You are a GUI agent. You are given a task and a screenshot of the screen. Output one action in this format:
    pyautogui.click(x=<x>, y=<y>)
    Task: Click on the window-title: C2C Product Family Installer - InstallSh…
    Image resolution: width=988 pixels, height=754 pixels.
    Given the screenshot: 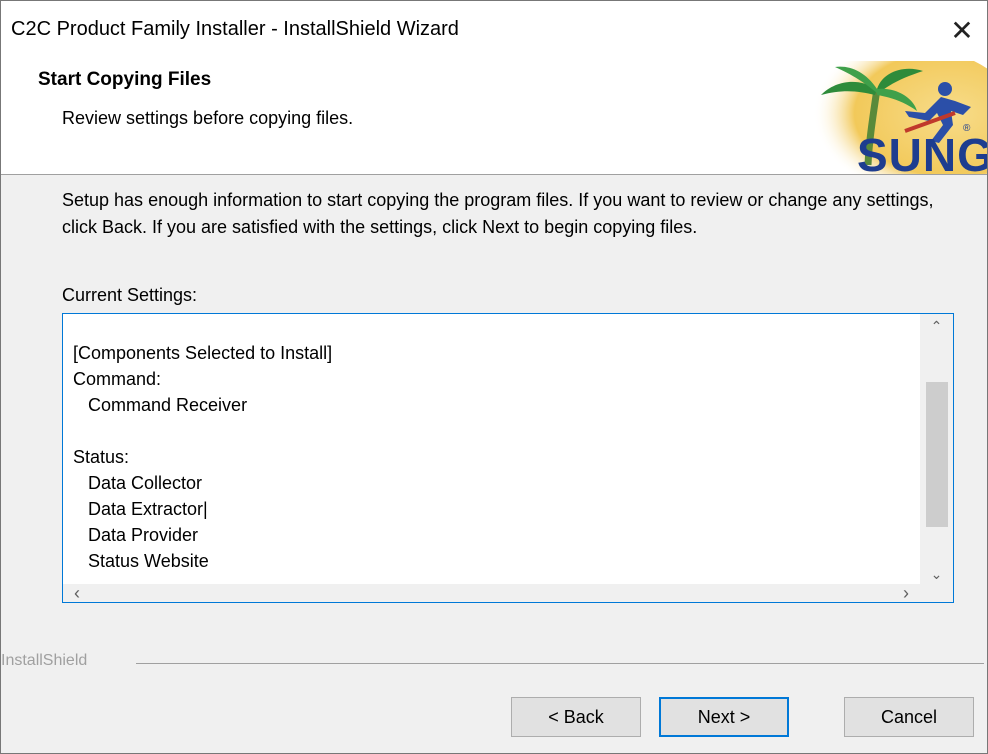 What is the action you would take?
    pyautogui.click(x=235, y=29)
    